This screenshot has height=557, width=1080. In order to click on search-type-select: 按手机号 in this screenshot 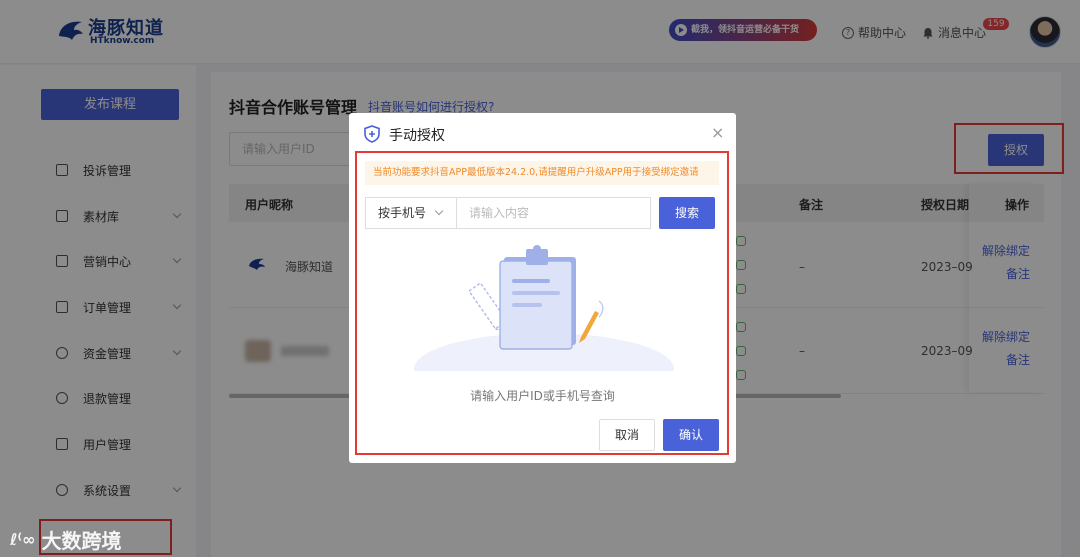, I will do `click(411, 213)`.